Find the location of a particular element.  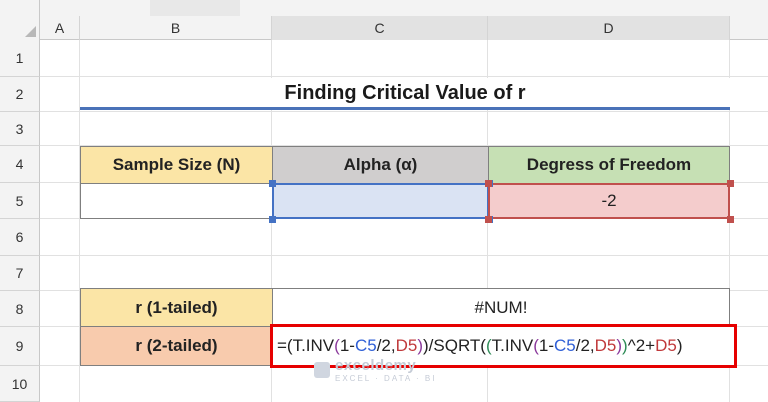

column-header-d: D is located at coordinates (609, 28).